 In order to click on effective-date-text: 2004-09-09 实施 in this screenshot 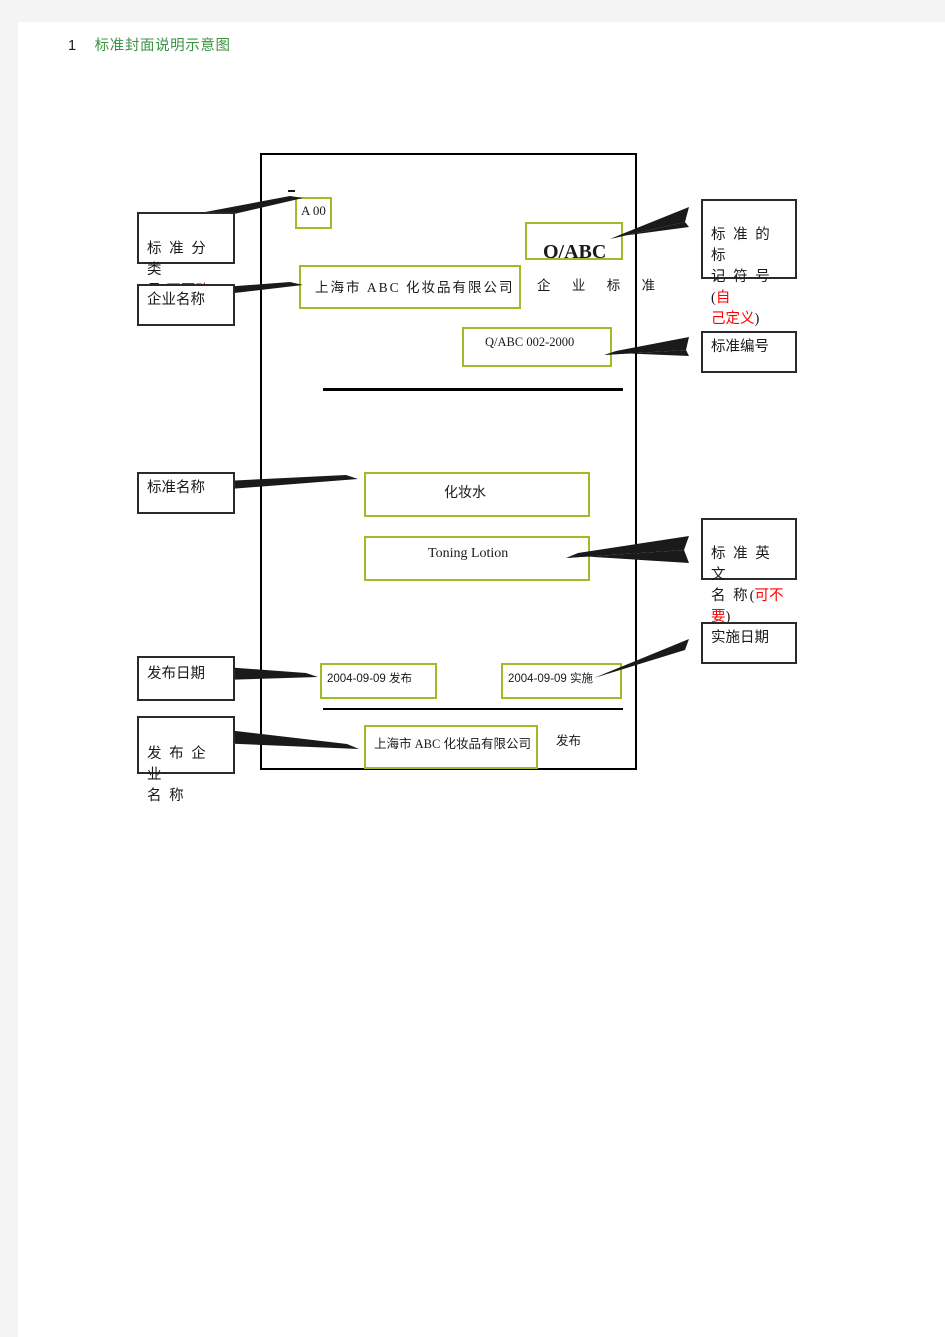, I will do `click(551, 679)`.